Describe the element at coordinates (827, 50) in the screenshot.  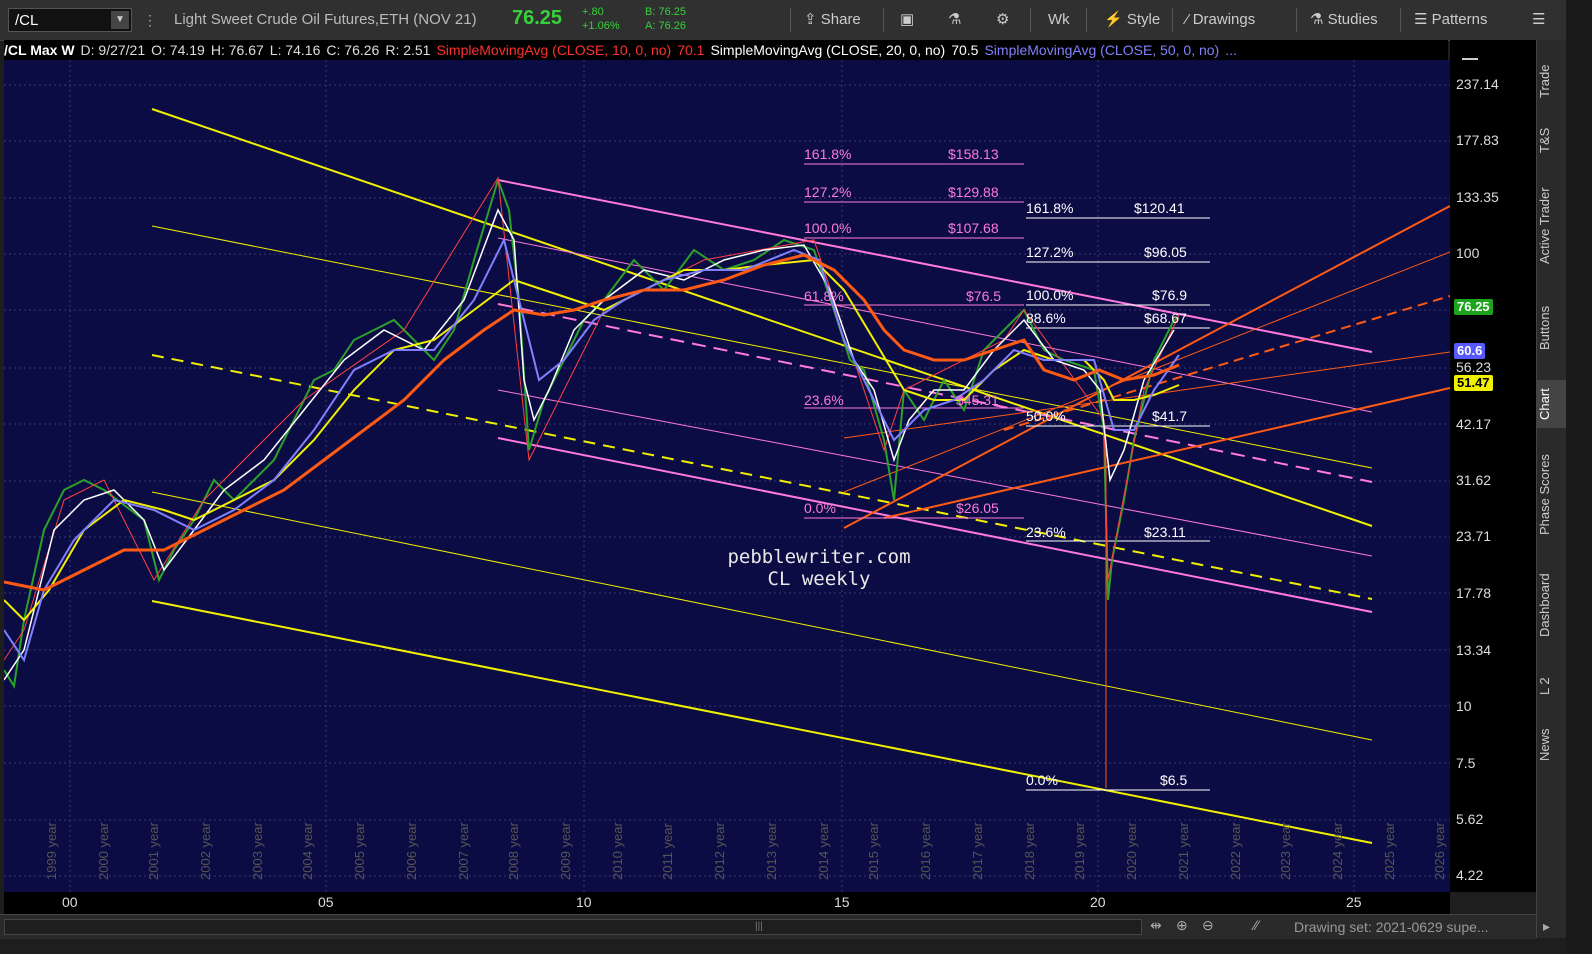
I see `study-sma20: SimpleMovingAvg (CLOSE, 20, 0, no)` at that location.